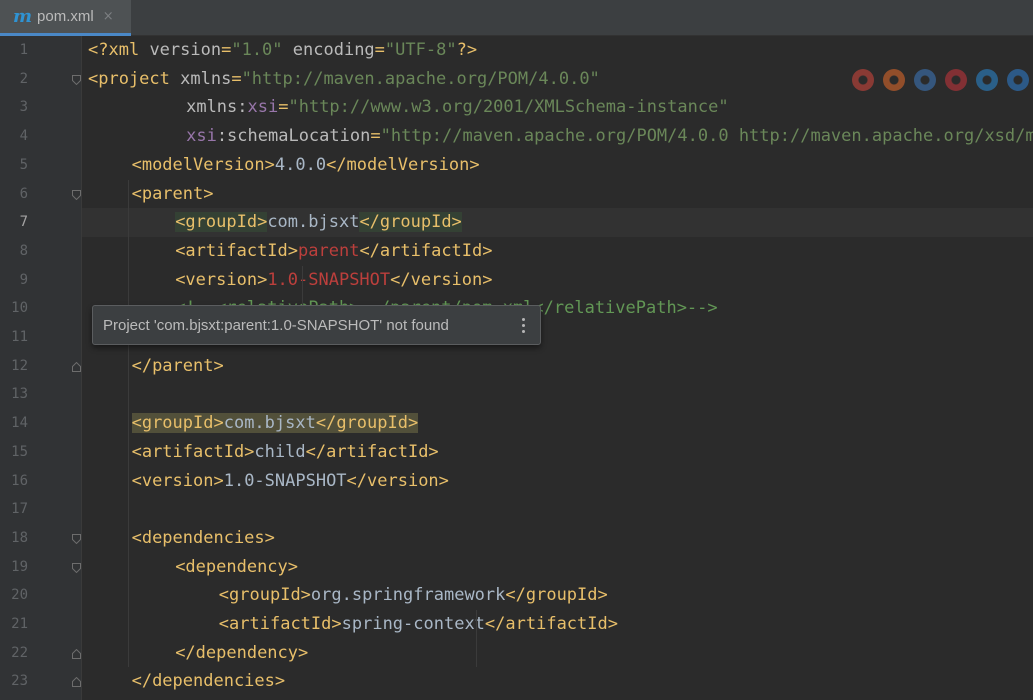 This screenshot has width=1033, height=700. I want to click on line-number: 5, so click(23, 164).